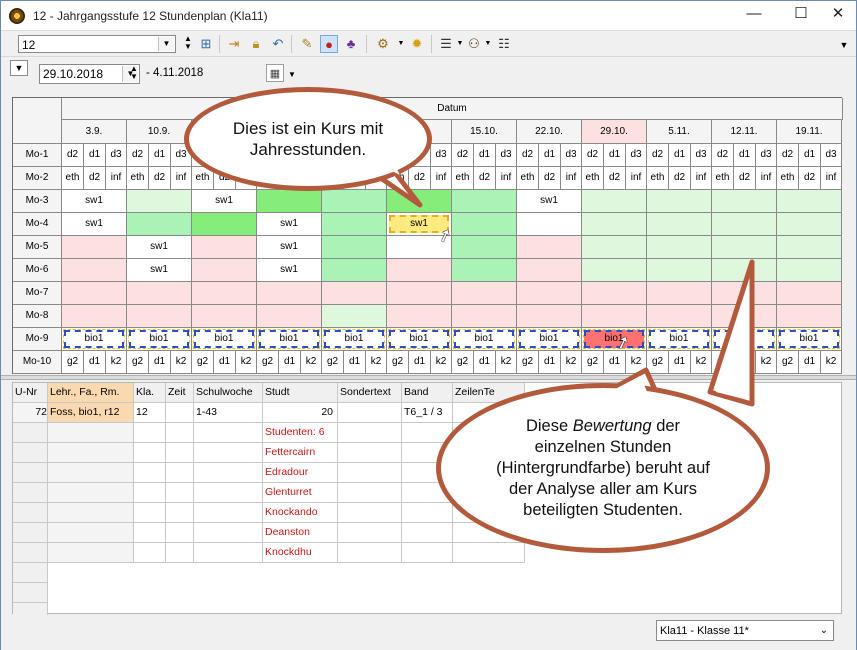  Describe the element at coordinates (234, 44) in the screenshot. I see `import-icon: ⇥` at that location.